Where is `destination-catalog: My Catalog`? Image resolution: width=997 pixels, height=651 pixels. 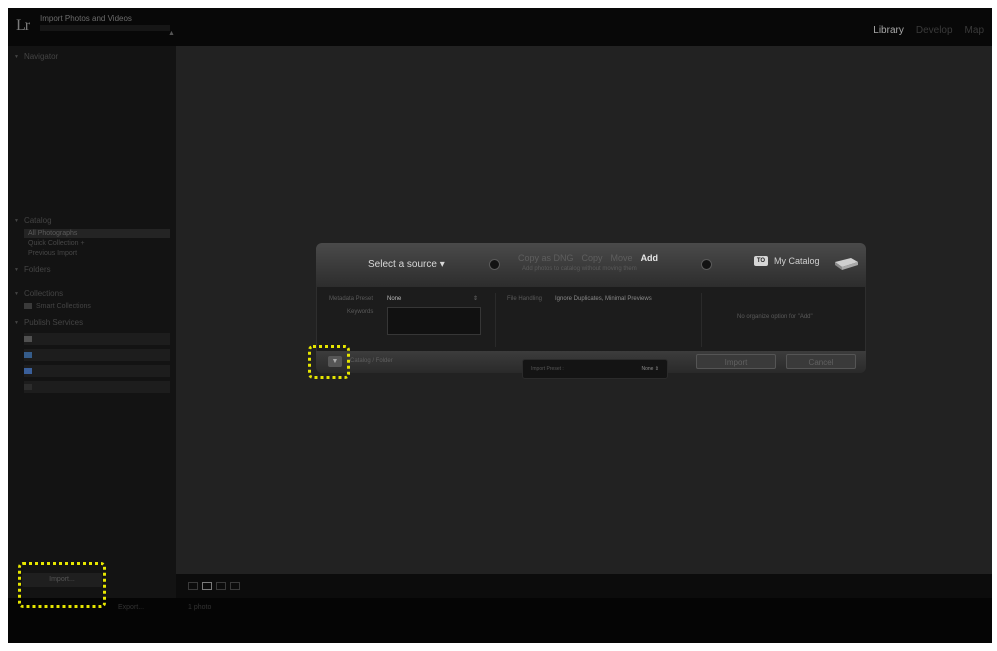 destination-catalog: My Catalog is located at coordinates (797, 261).